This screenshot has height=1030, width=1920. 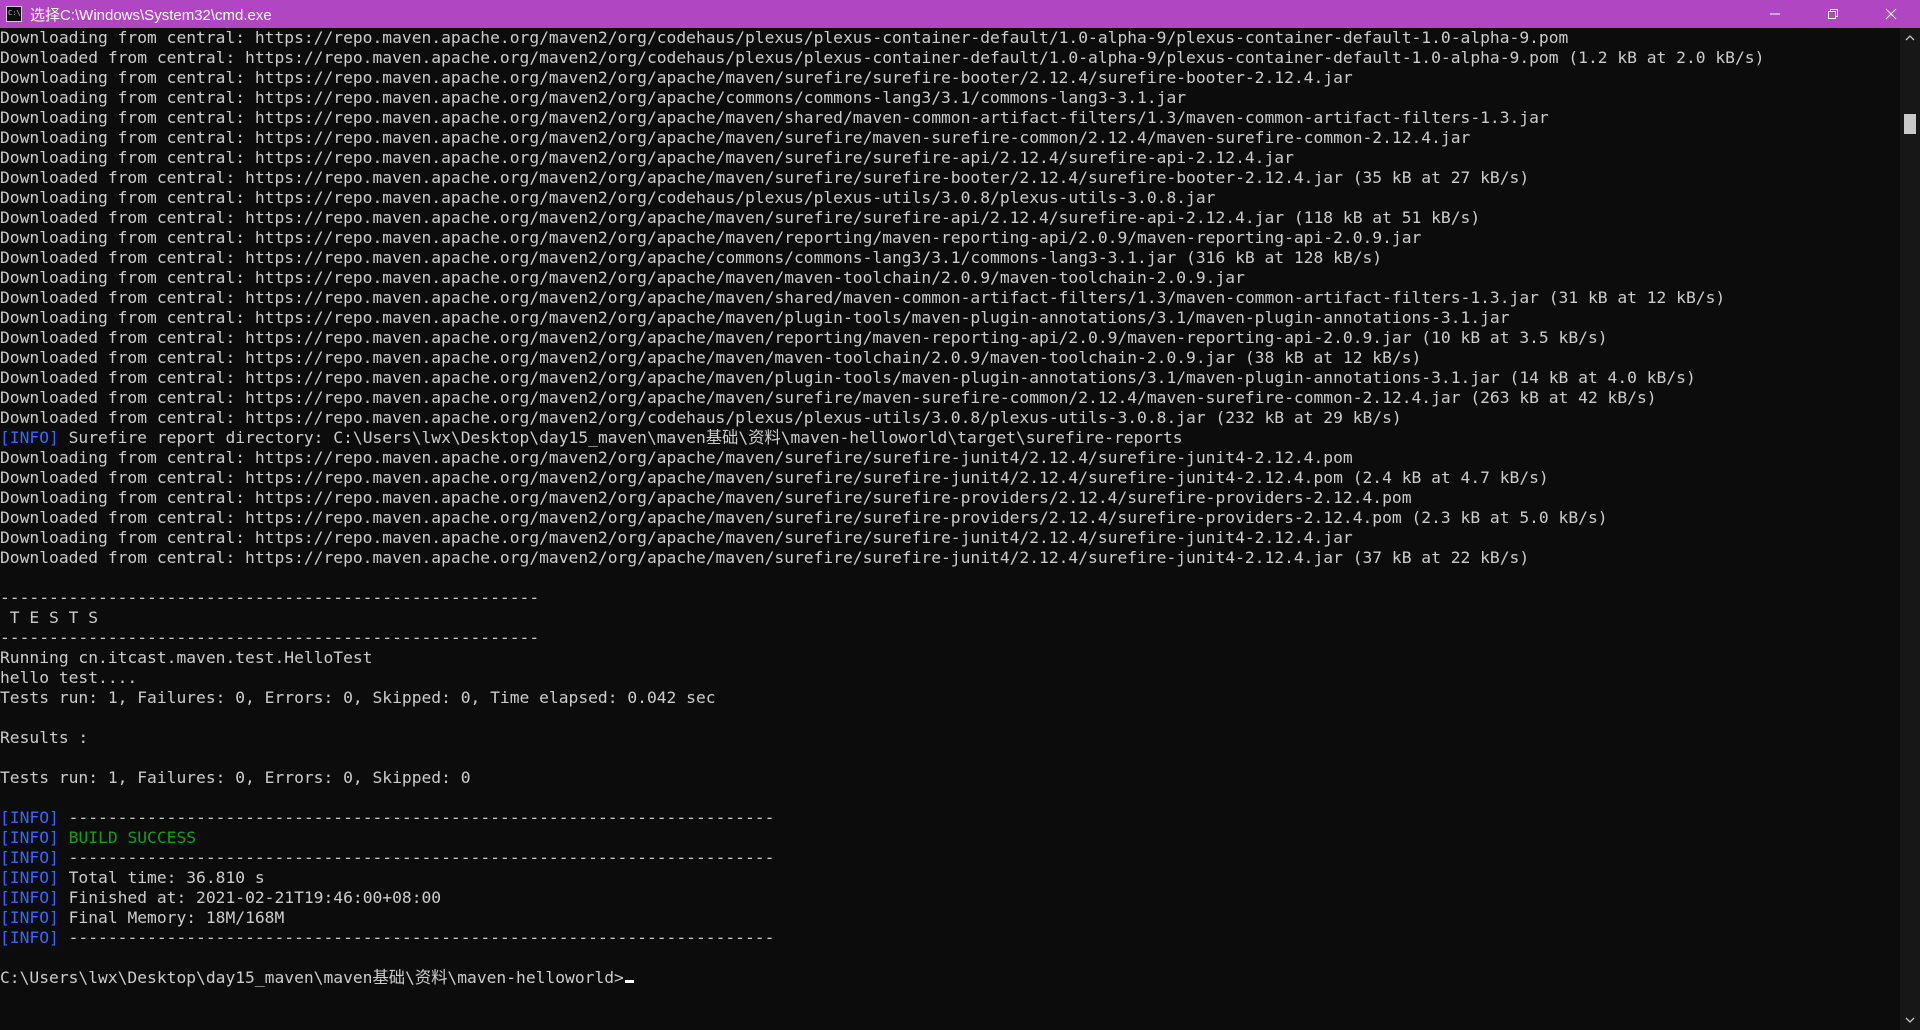 I want to click on scroll-down-button, so click(x=1910, y=1020).